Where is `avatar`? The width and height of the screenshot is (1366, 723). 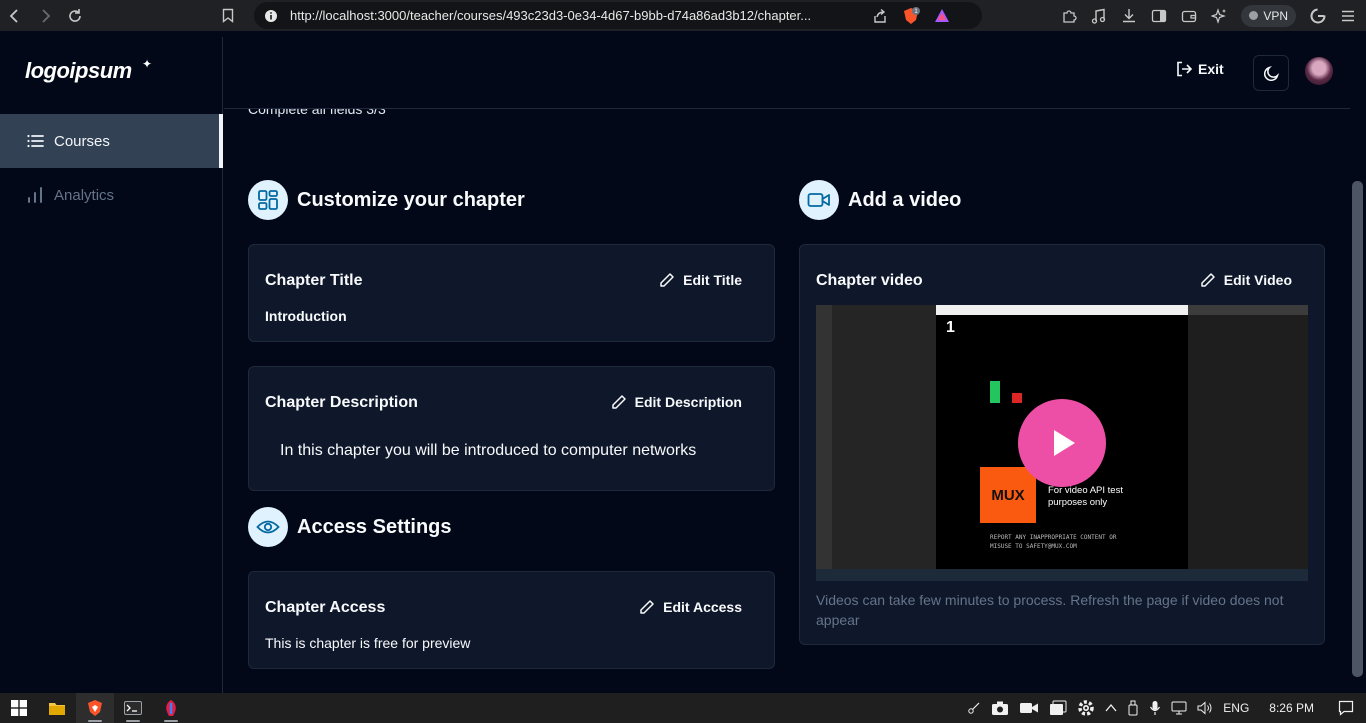
avatar is located at coordinates (1319, 71).